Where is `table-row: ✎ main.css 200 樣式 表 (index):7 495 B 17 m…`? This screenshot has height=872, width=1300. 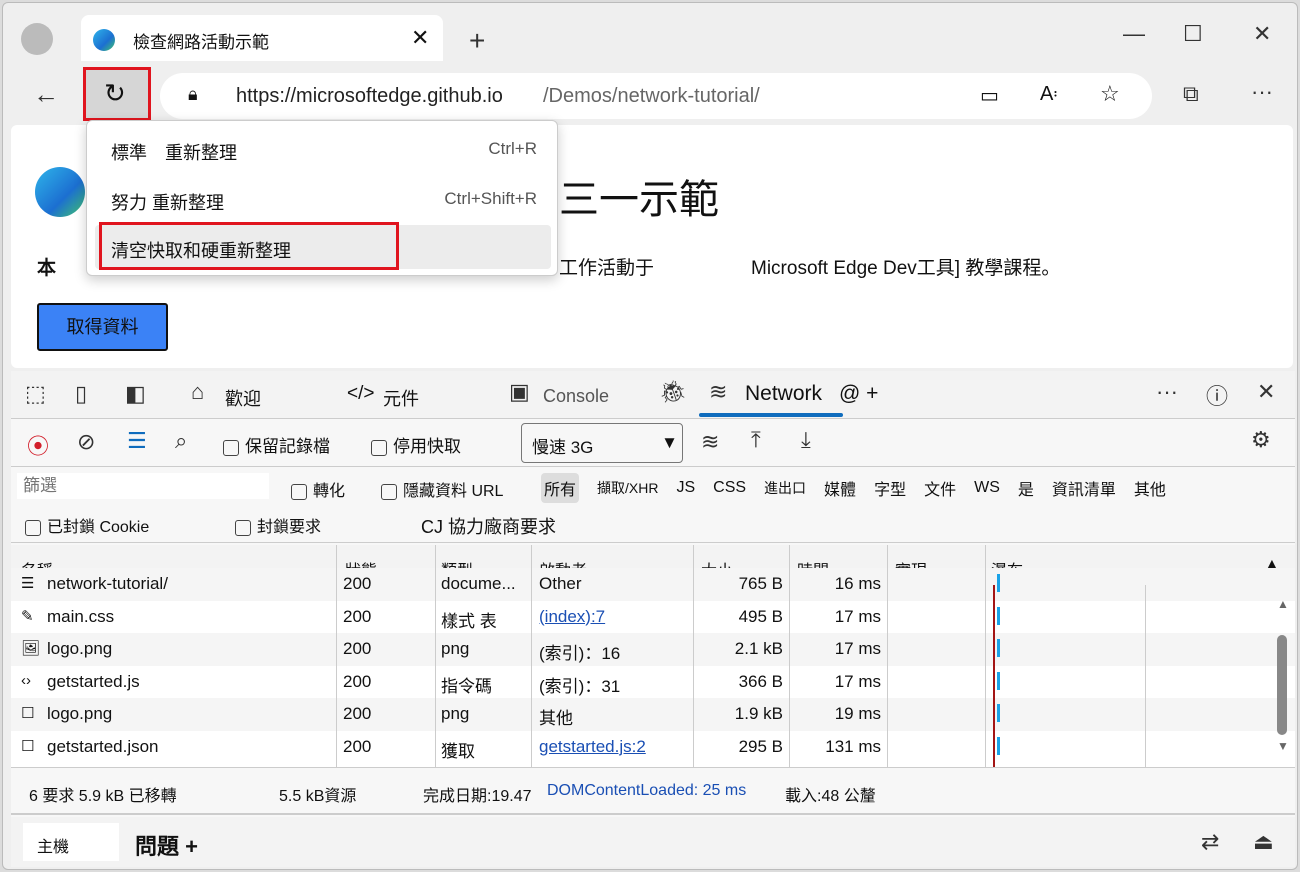 table-row: ✎ main.css 200 樣式 表 (index):7 495 B 17 m… is located at coordinates (653, 616).